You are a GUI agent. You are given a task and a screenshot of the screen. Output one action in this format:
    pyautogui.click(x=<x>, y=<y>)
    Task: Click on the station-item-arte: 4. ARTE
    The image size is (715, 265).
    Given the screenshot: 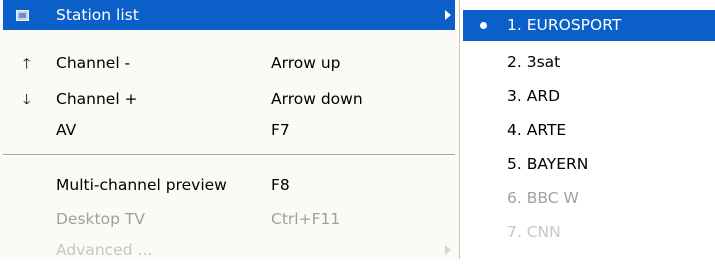 What is the action you would take?
    pyautogui.click(x=589, y=130)
    